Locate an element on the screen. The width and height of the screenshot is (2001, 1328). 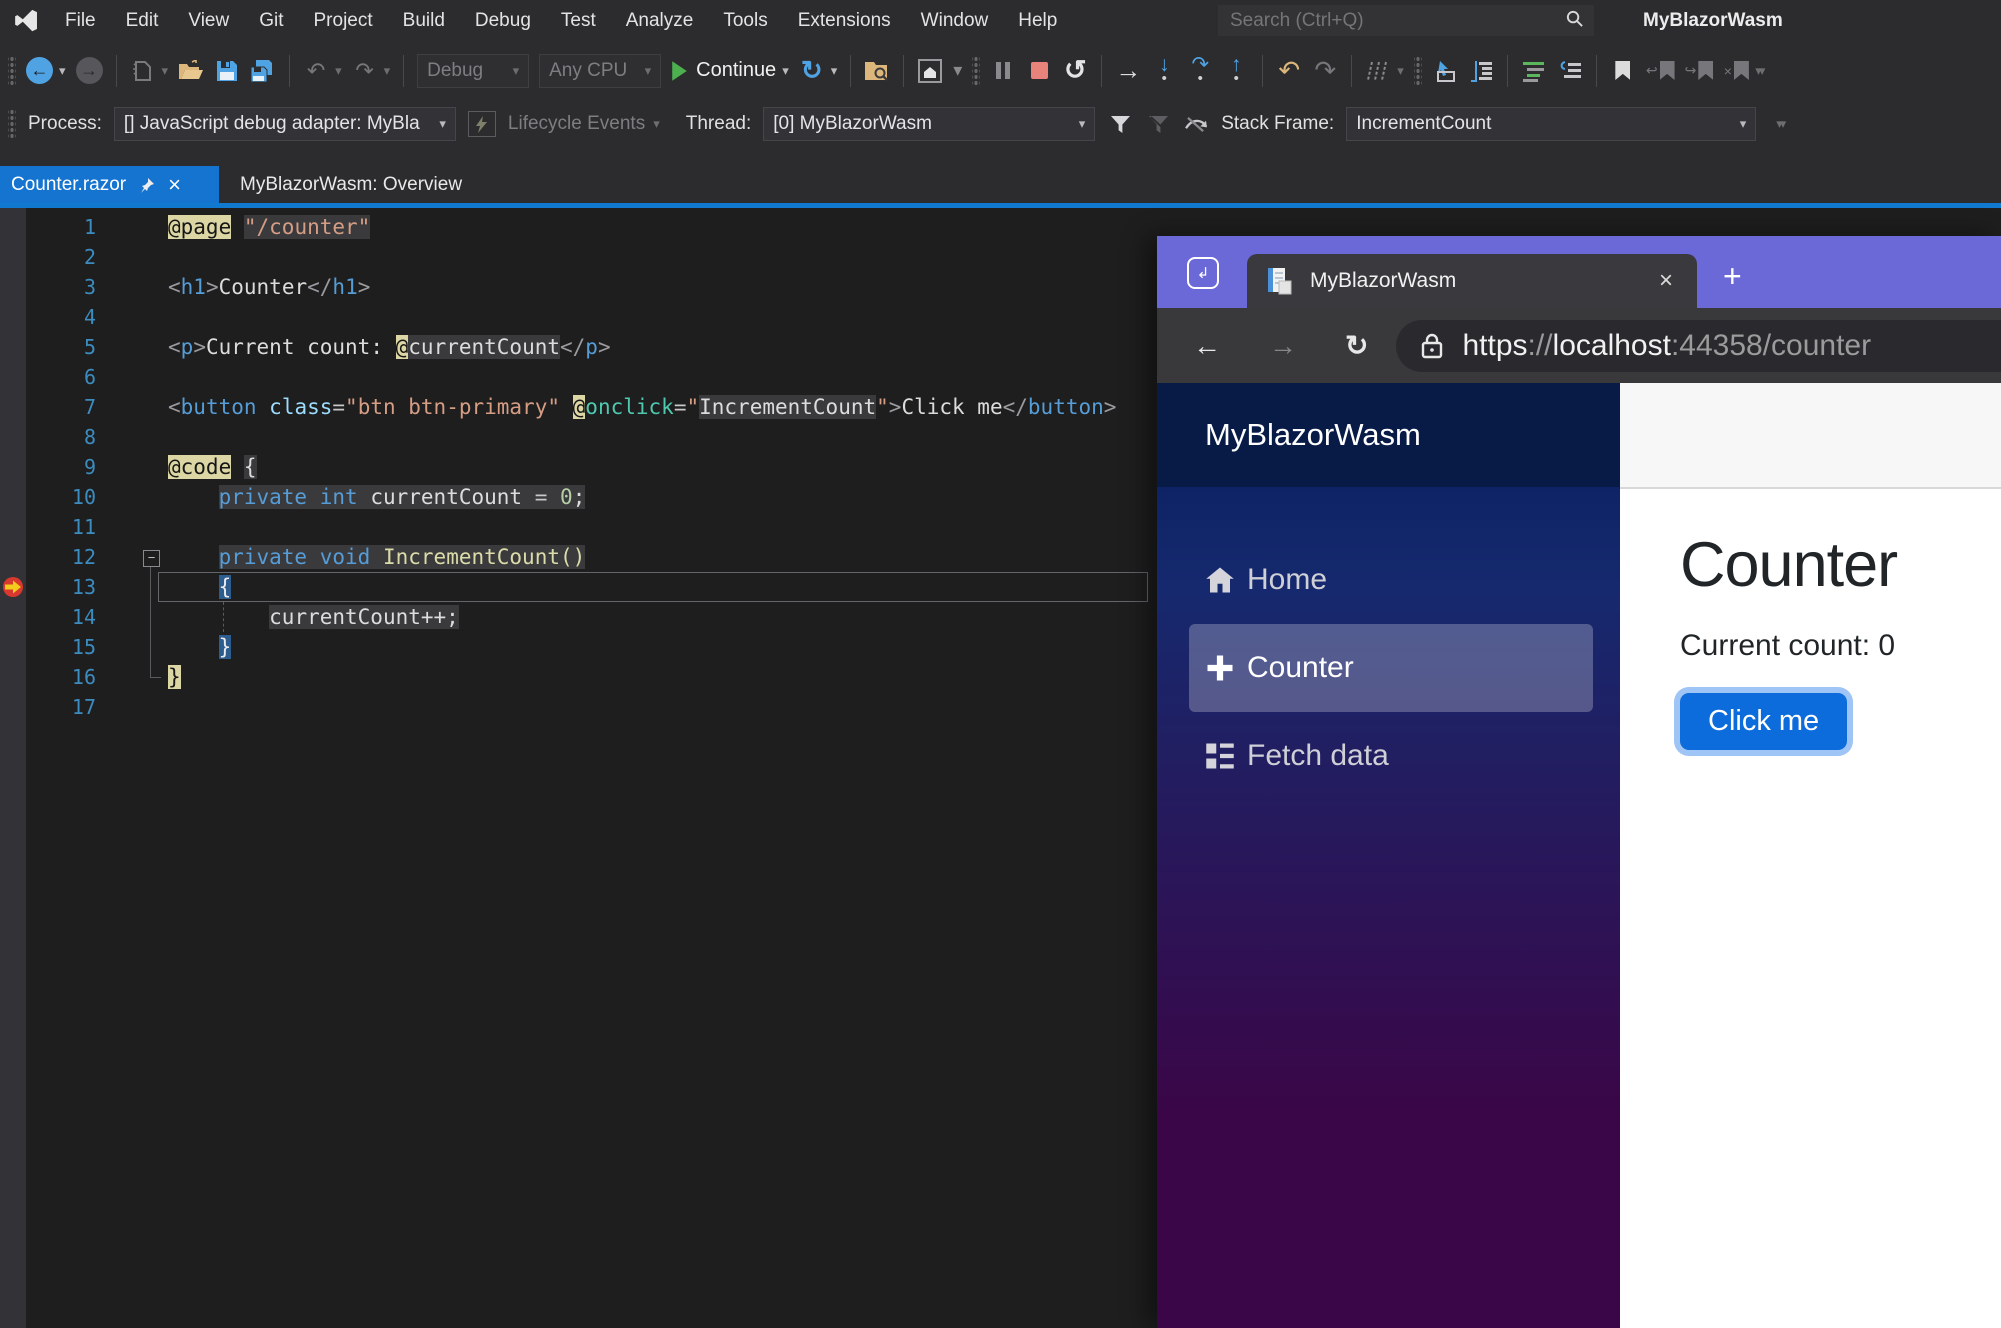
filter-flagged-button is located at coordinates (1158, 124).